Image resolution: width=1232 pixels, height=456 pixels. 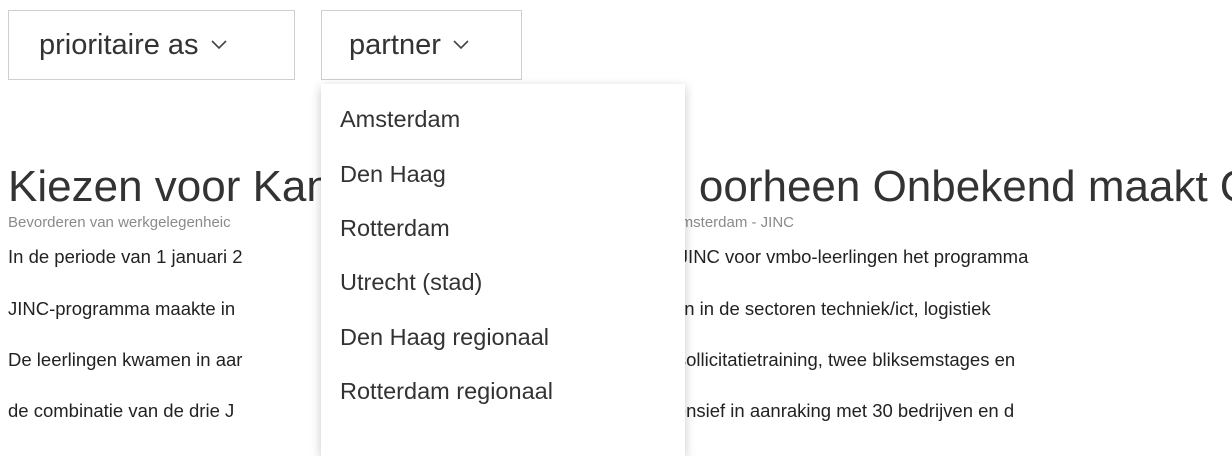 I want to click on dropdown-item-rotterdam: Rotterdam, so click(x=395, y=228).